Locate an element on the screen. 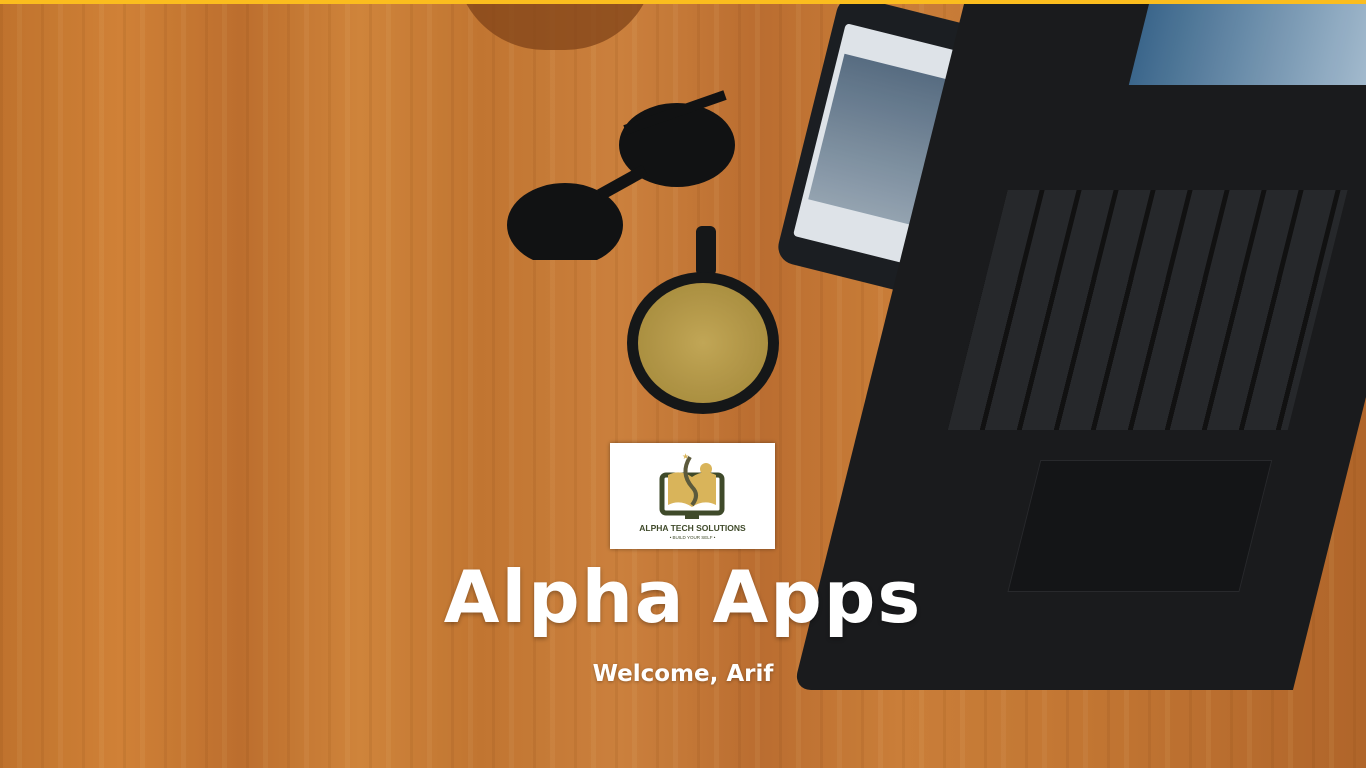  app-title: Alpha Apps is located at coordinates (683, 597).